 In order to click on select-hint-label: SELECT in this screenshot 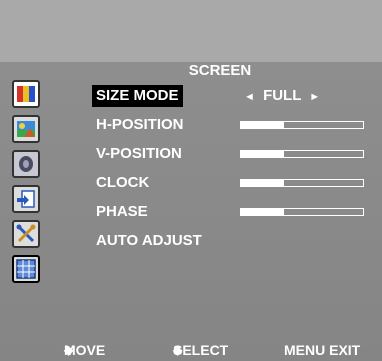, I will do `click(201, 350)`.